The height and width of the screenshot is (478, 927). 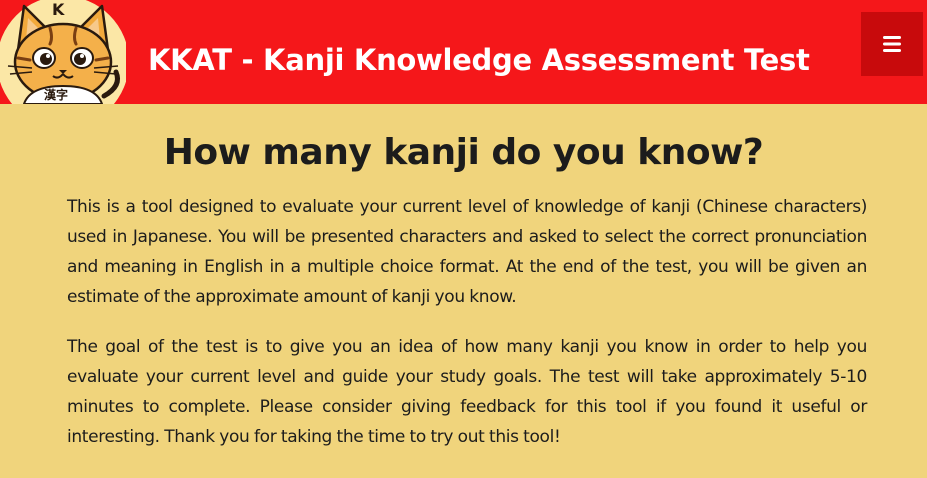 I want to click on page-heading: How many kanji do you know?, so click(x=463, y=152).